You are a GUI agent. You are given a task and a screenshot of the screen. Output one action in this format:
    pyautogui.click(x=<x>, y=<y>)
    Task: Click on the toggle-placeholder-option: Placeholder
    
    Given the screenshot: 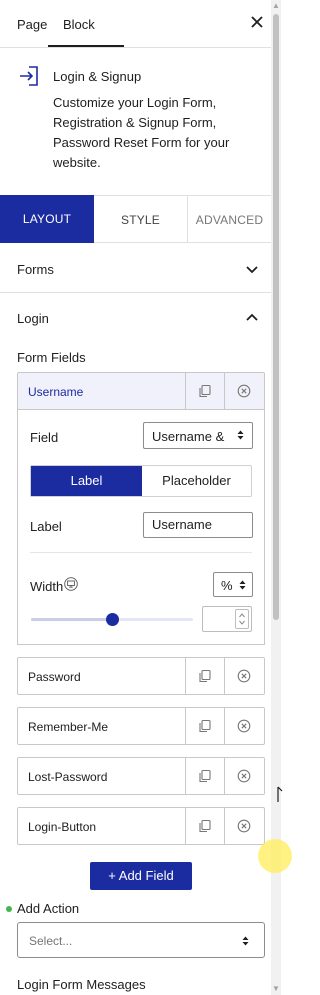 What is the action you would take?
    pyautogui.click(x=196, y=481)
    